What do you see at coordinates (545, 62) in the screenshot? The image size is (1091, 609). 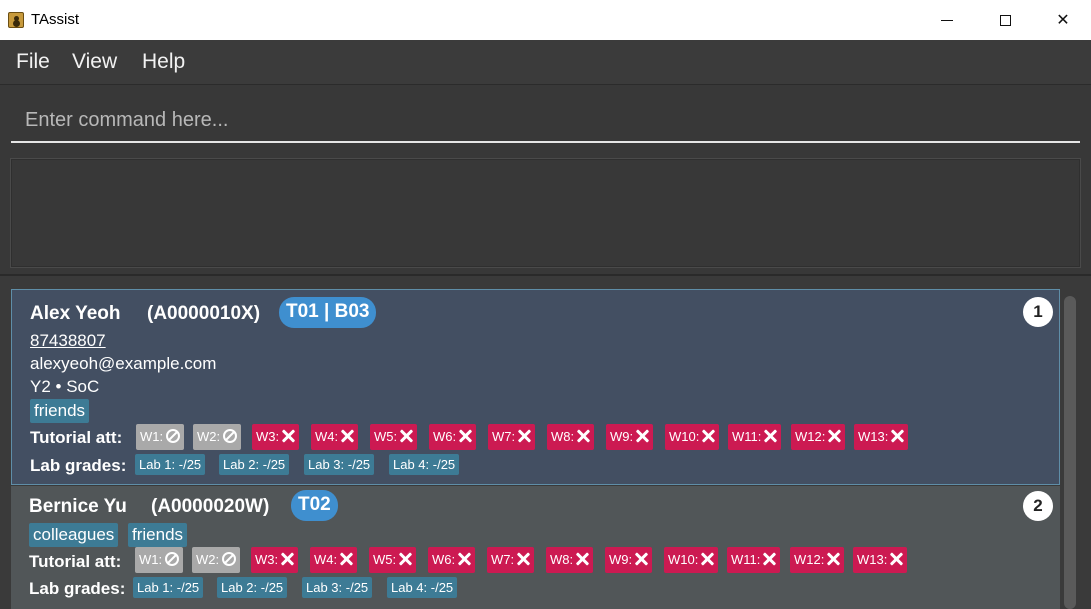 I see `menu-bar: File View Help` at bounding box center [545, 62].